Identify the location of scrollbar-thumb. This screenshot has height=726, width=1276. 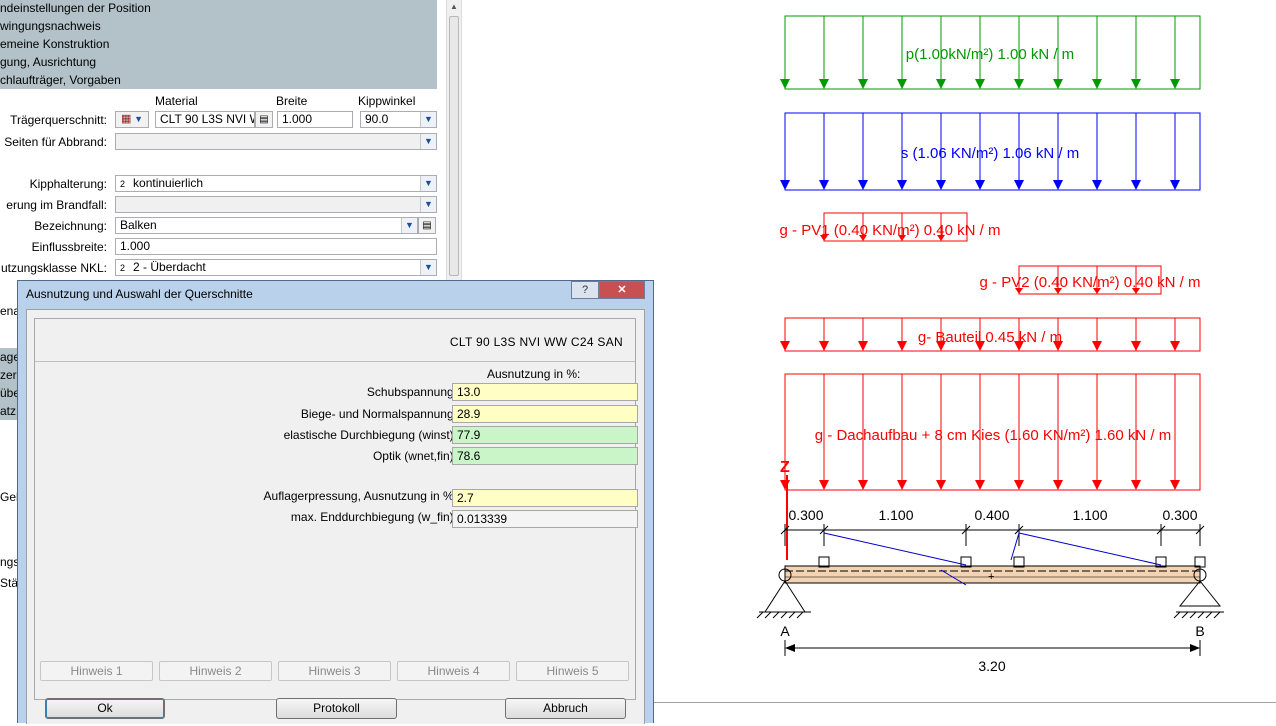
(454, 146).